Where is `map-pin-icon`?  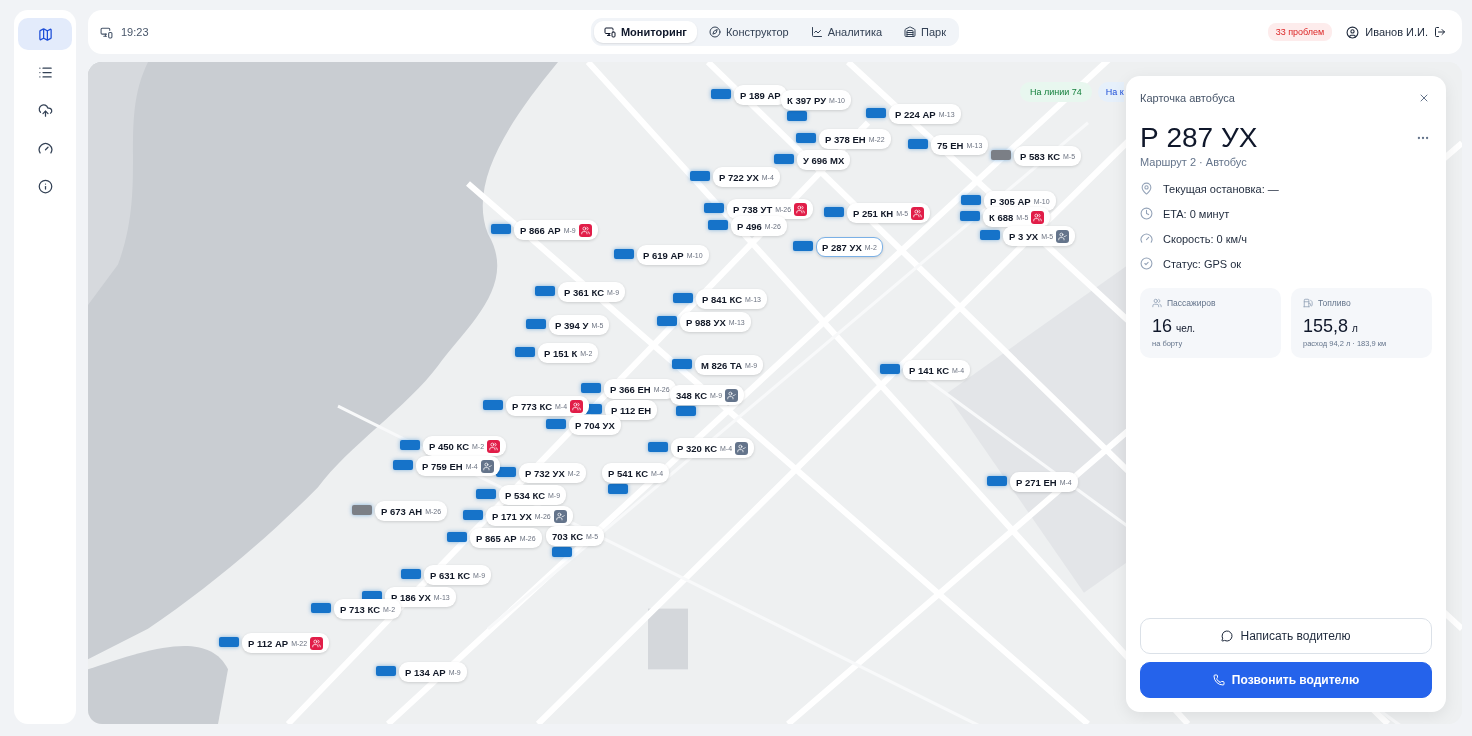 map-pin-icon is located at coordinates (1146, 188).